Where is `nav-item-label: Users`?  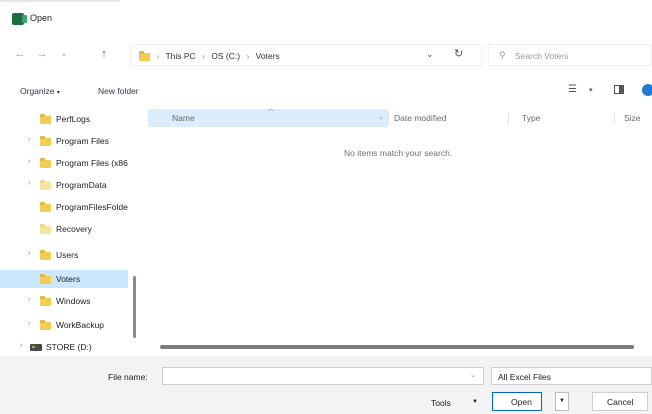 nav-item-label: Users is located at coordinates (67, 255).